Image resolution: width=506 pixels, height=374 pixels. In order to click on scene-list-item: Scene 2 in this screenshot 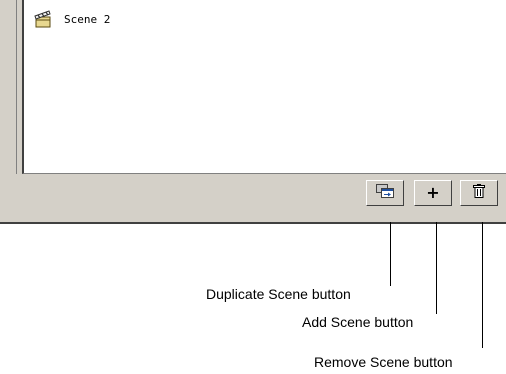, I will do `click(72, 19)`.